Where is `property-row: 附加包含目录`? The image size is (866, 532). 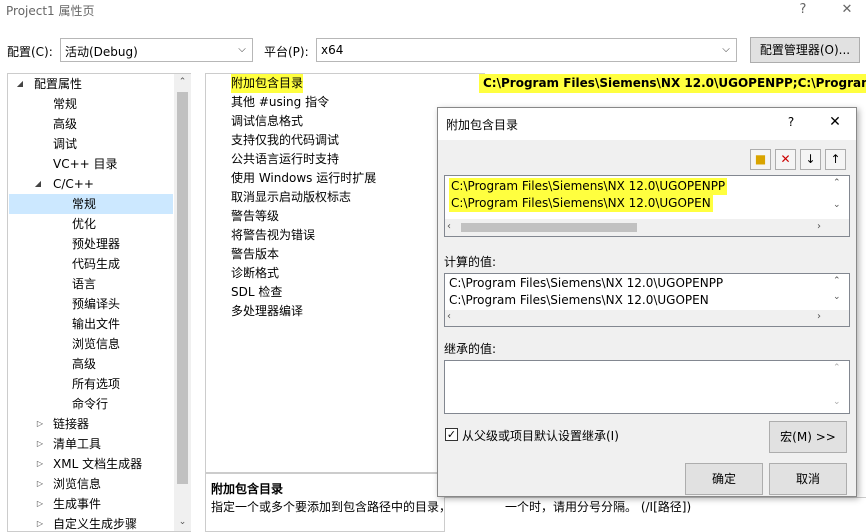
property-row: 附加包含目录 is located at coordinates (346, 83).